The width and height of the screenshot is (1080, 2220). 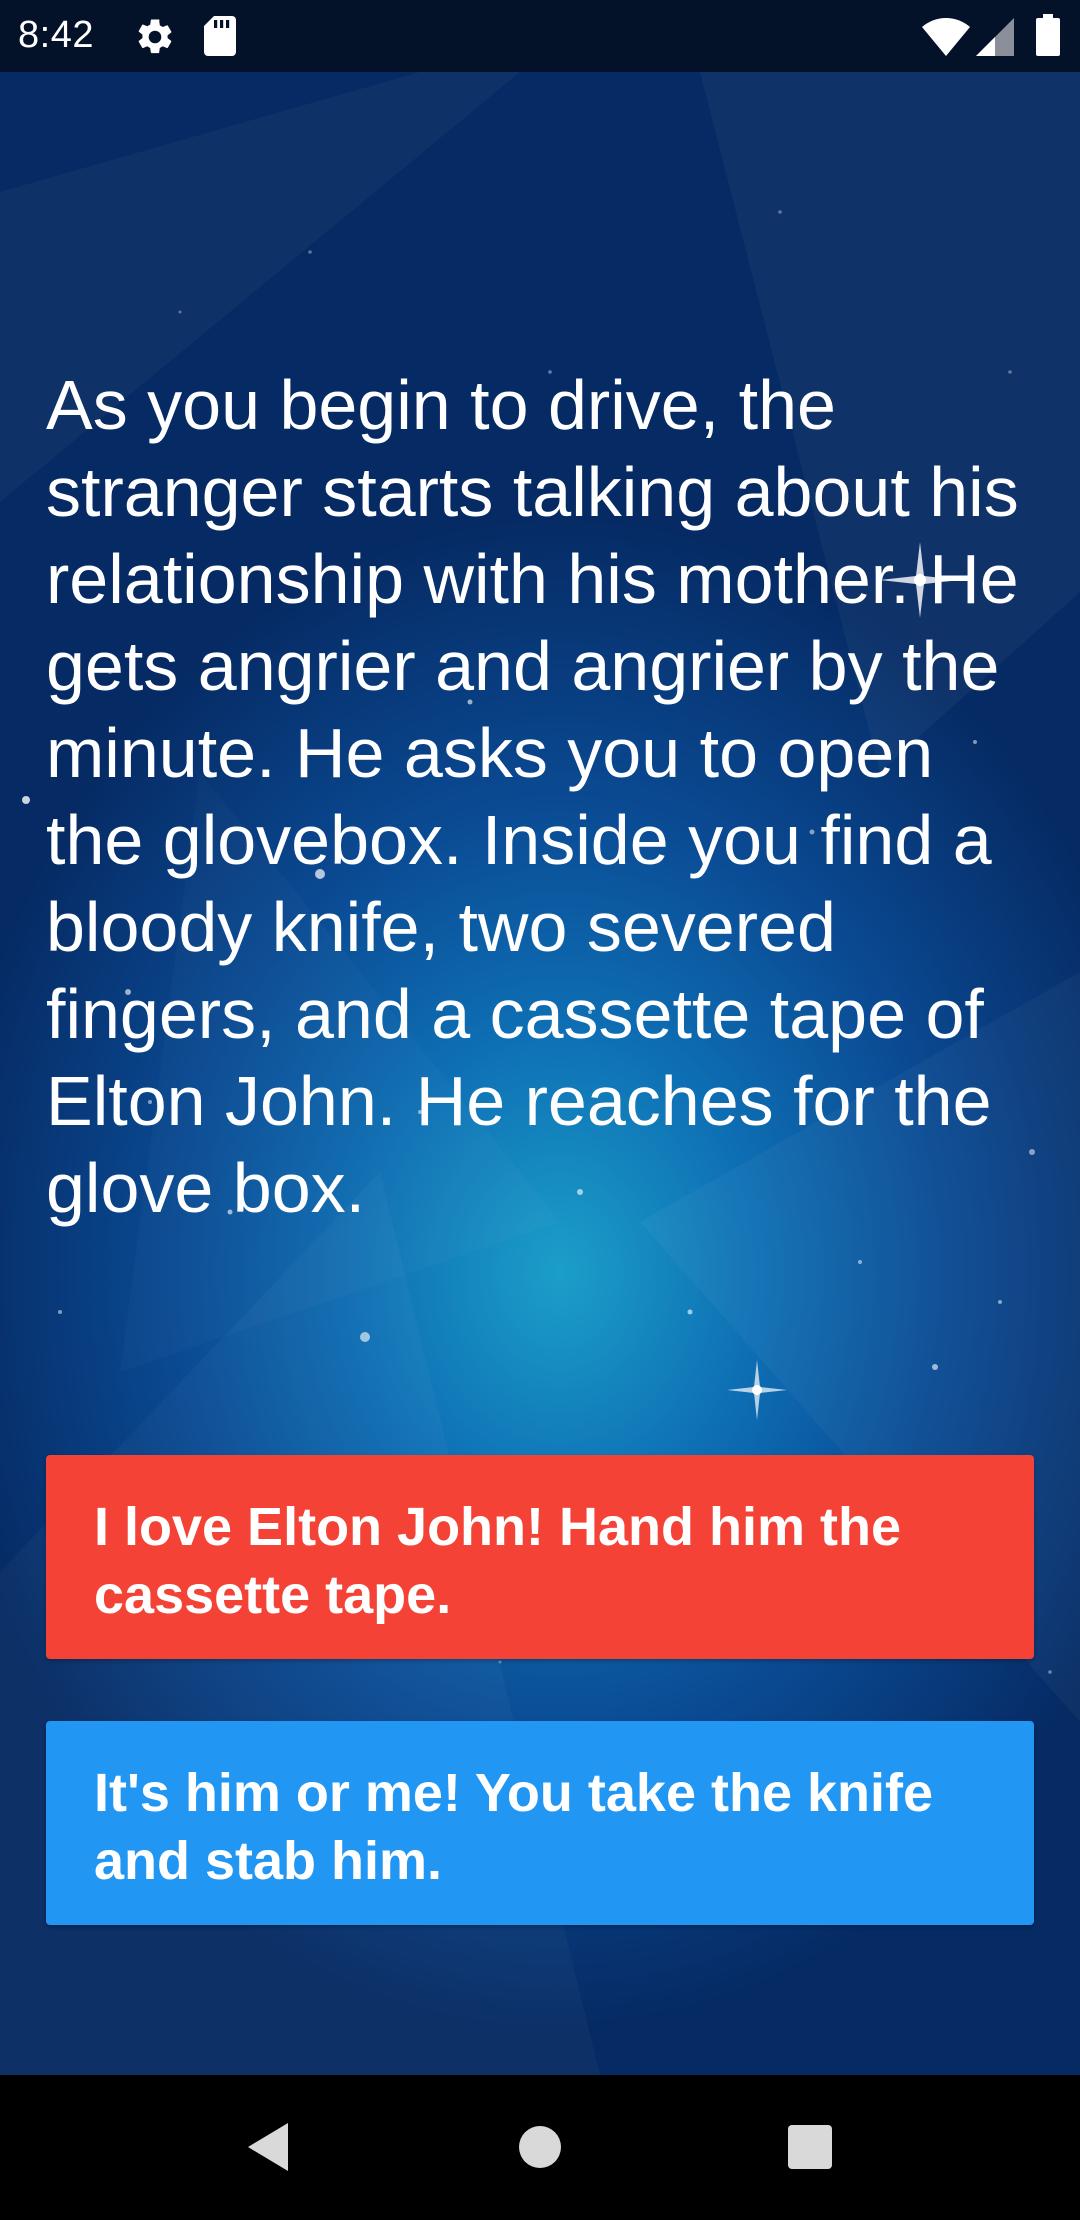 What do you see at coordinates (155, 36) in the screenshot?
I see `gear-icon` at bounding box center [155, 36].